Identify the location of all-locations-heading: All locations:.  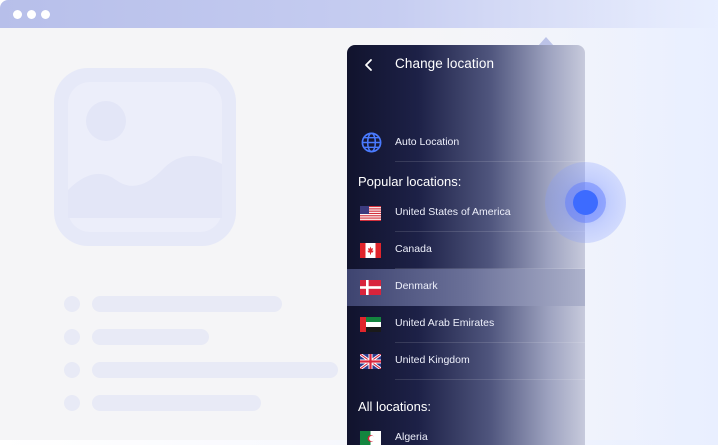
(394, 406).